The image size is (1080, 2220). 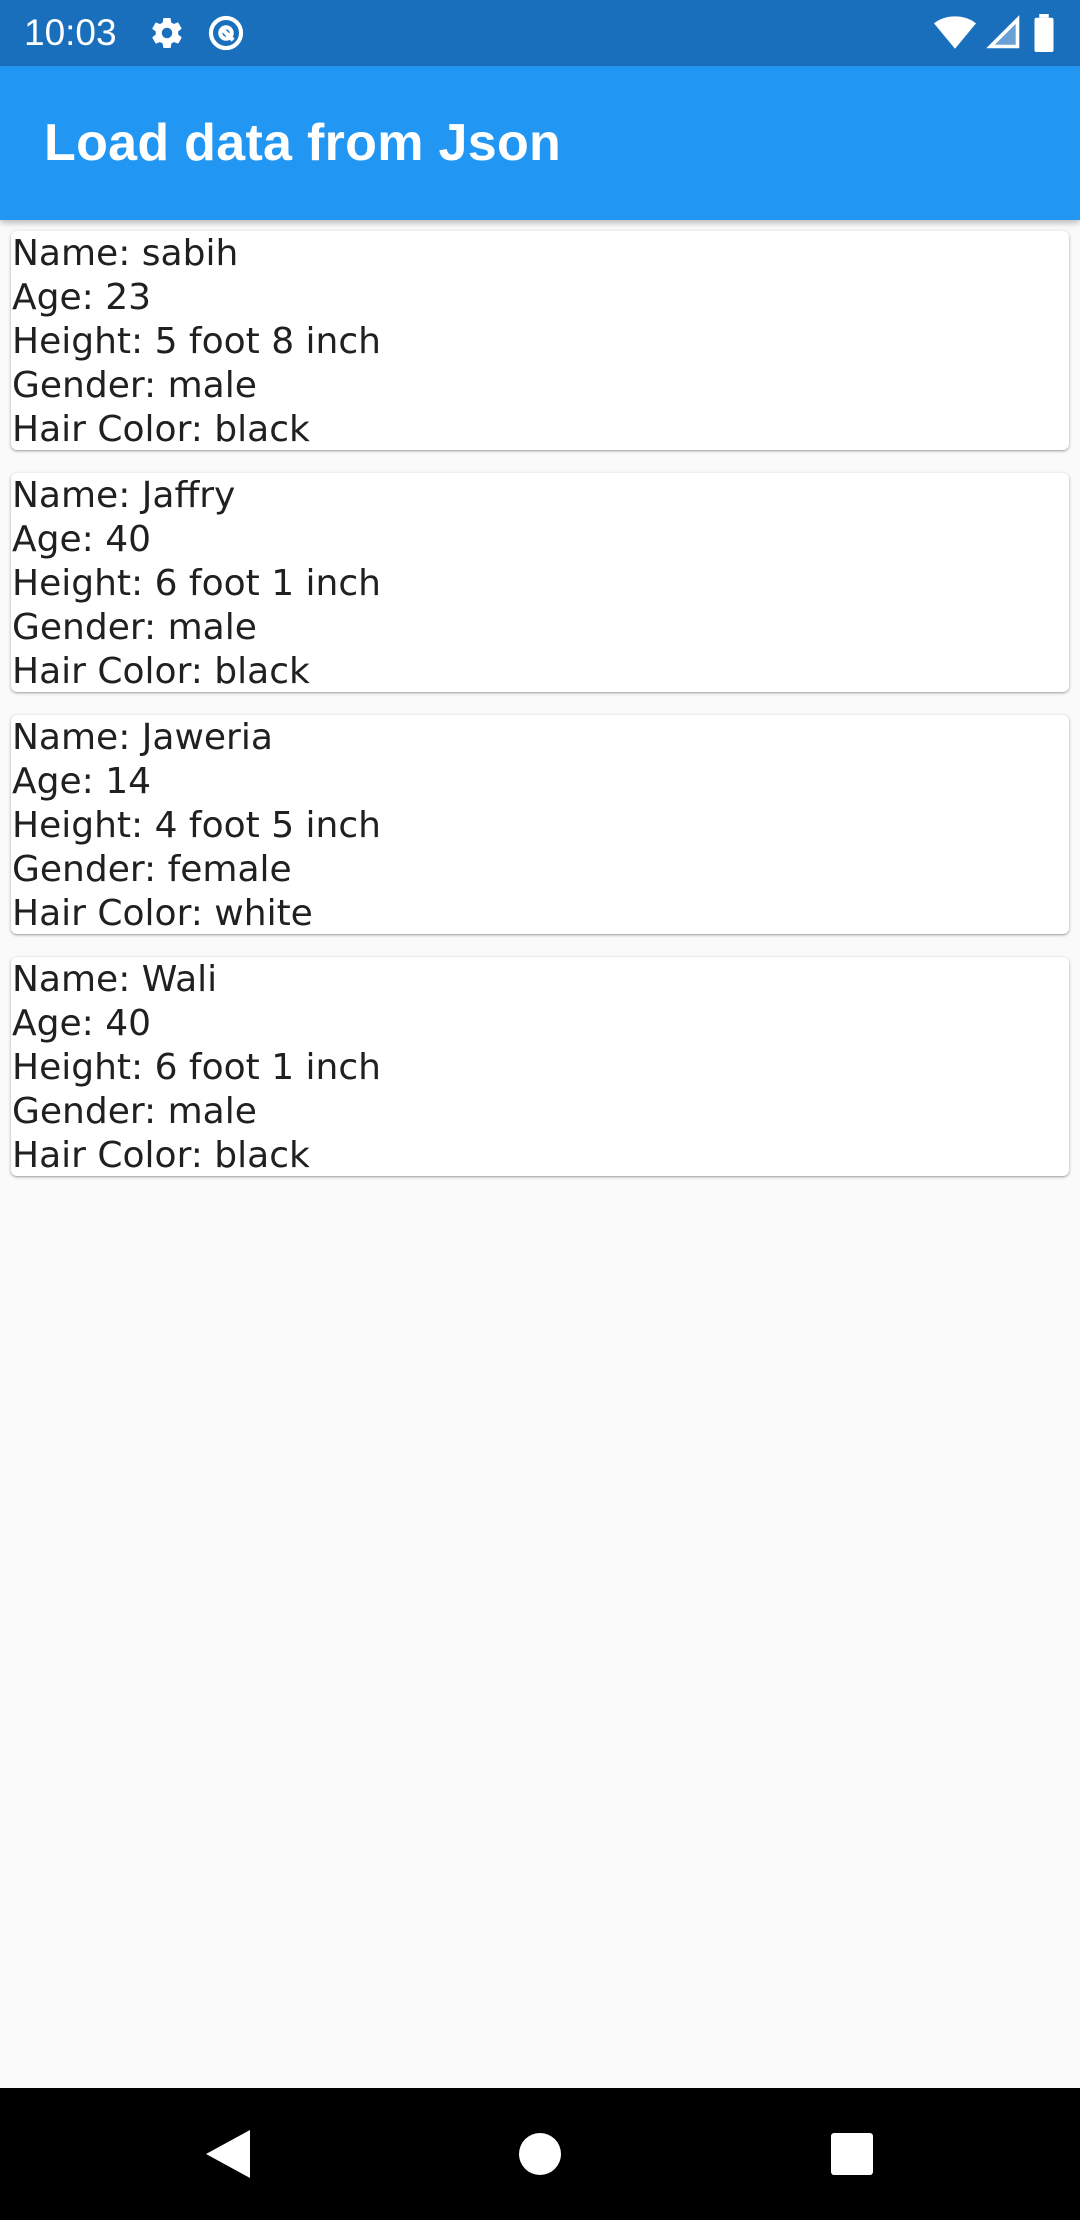 I want to click on person-name: Name: Jaffry, so click(x=124, y=495).